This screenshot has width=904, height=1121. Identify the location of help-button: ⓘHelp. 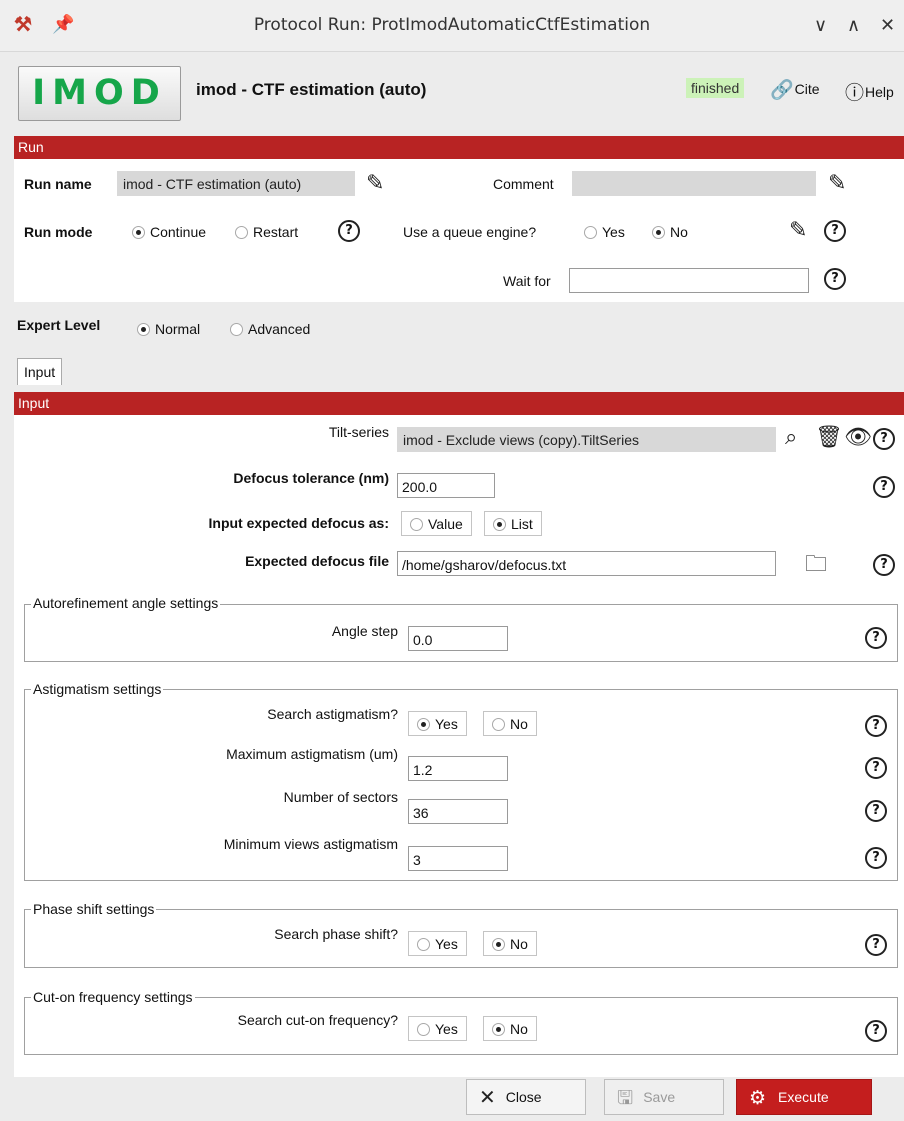
(869, 91).